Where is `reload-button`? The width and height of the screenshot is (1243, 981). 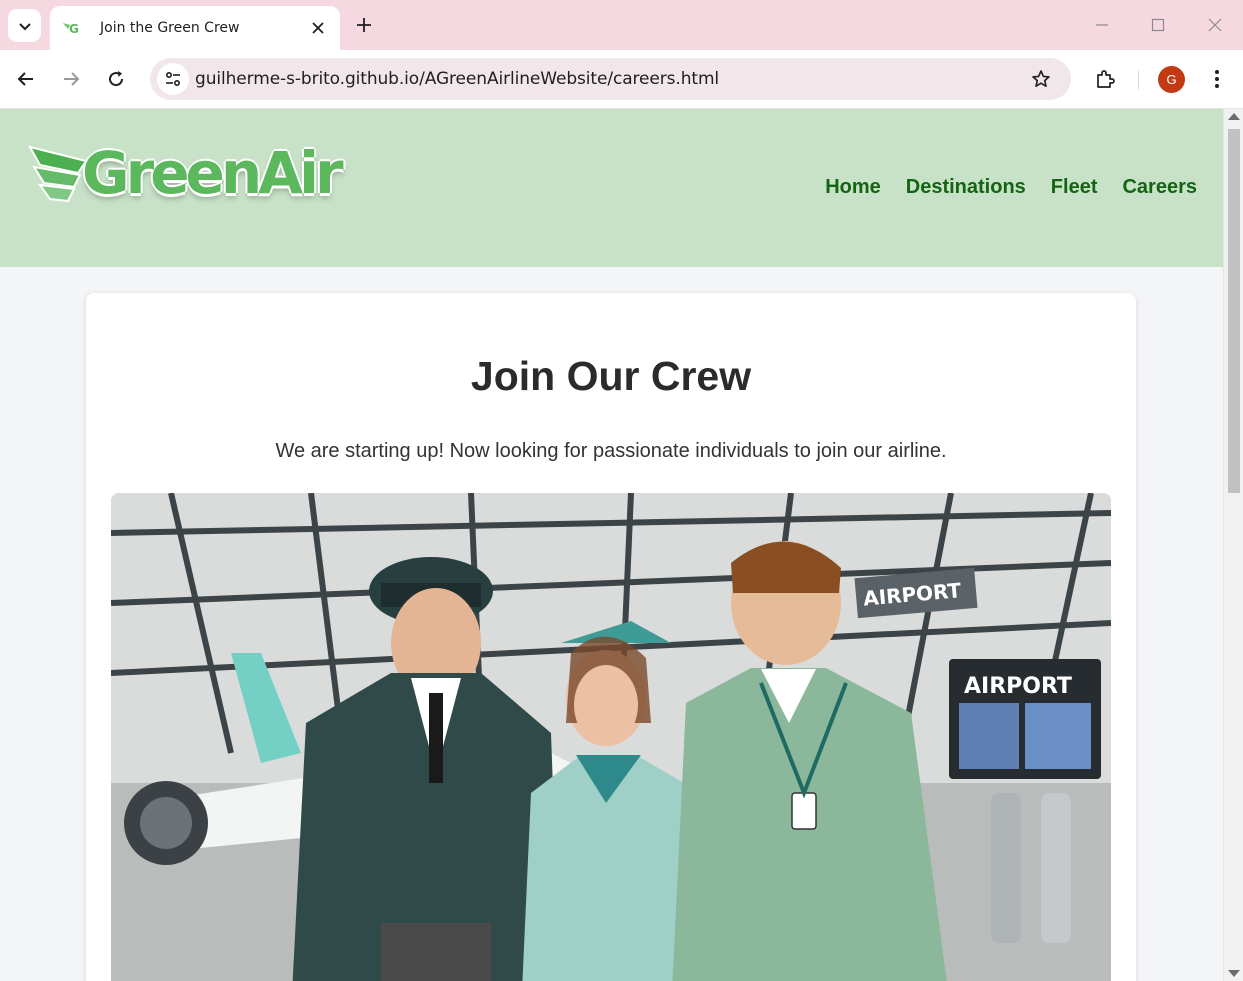
reload-button is located at coordinates (116, 79).